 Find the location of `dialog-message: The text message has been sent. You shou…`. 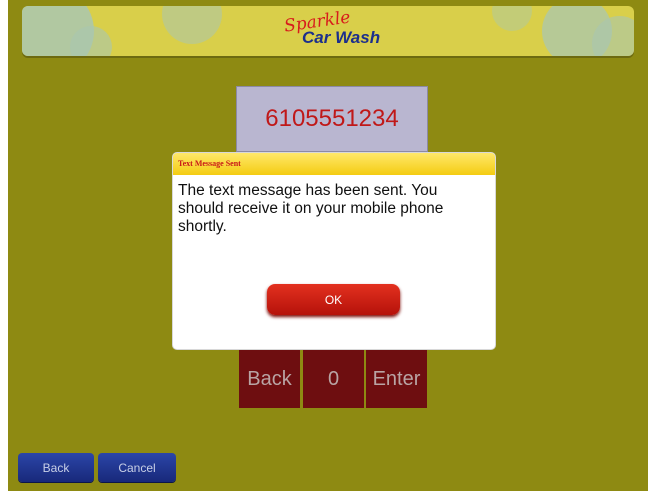

dialog-message: The text message has been sent. You shou… is located at coordinates (311, 208).